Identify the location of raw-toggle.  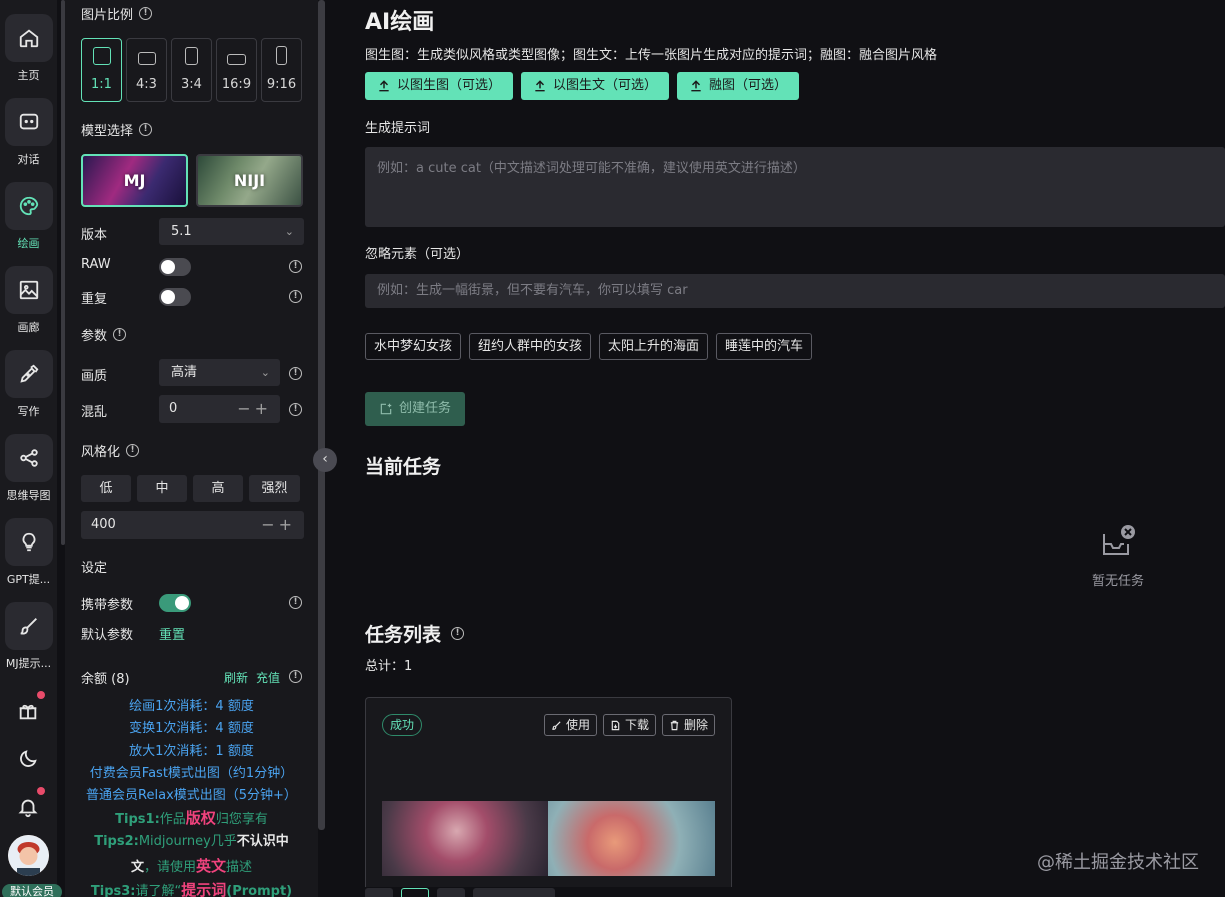
(175, 267).